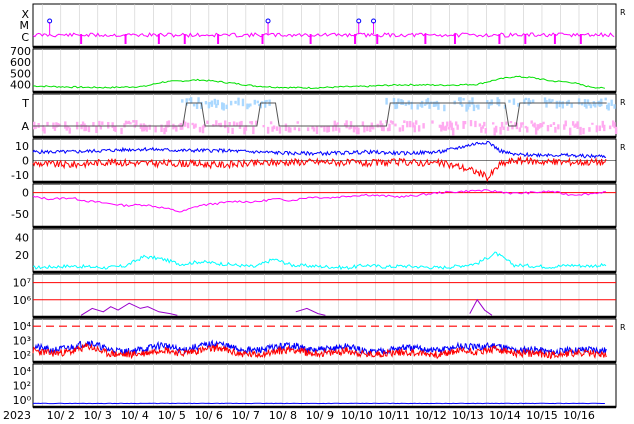 This screenshot has width=634, height=424. Describe the element at coordinates (394, 415) in the screenshot. I see `date-tick-label: 10/11` at that location.